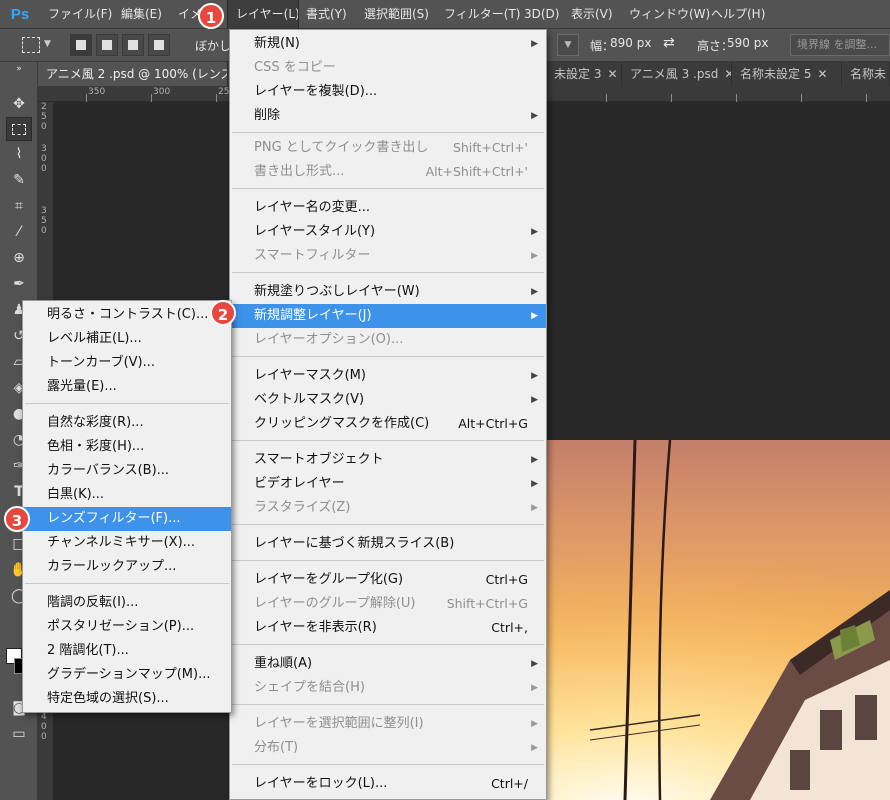 The image size is (890, 800). What do you see at coordinates (388, 116) in the screenshot?
I see `menu-item-delete: 削除 ▶` at bounding box center [388, 116].